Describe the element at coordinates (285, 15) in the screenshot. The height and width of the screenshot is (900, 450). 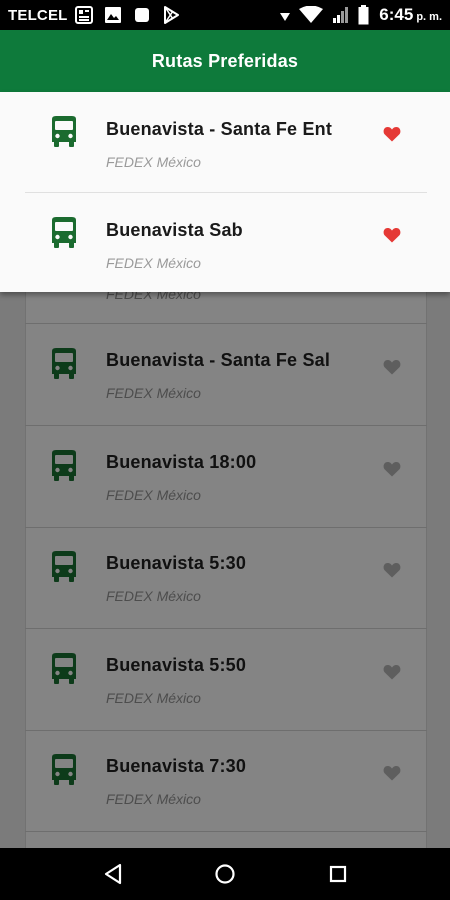
I see `alarm-icon` at that location.